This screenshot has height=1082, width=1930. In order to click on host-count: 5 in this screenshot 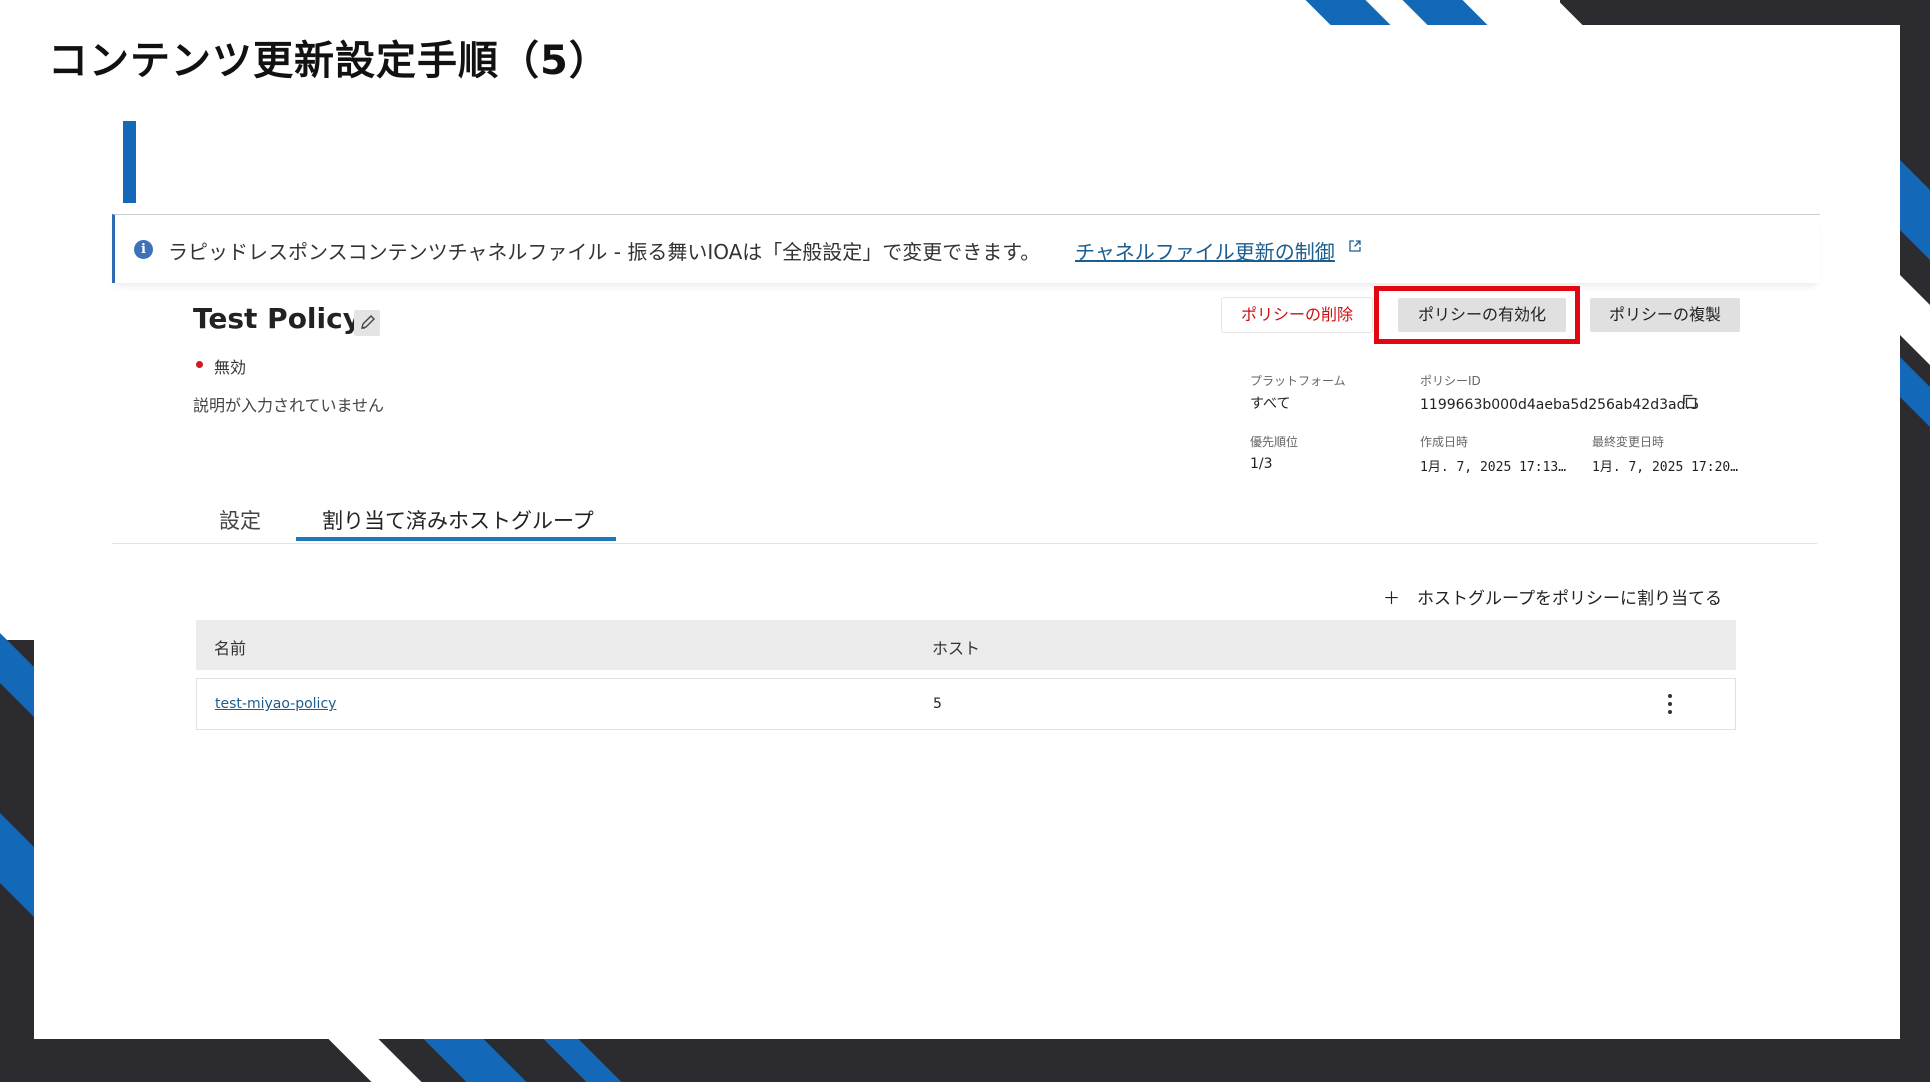, I will do `click(937, 704)`.